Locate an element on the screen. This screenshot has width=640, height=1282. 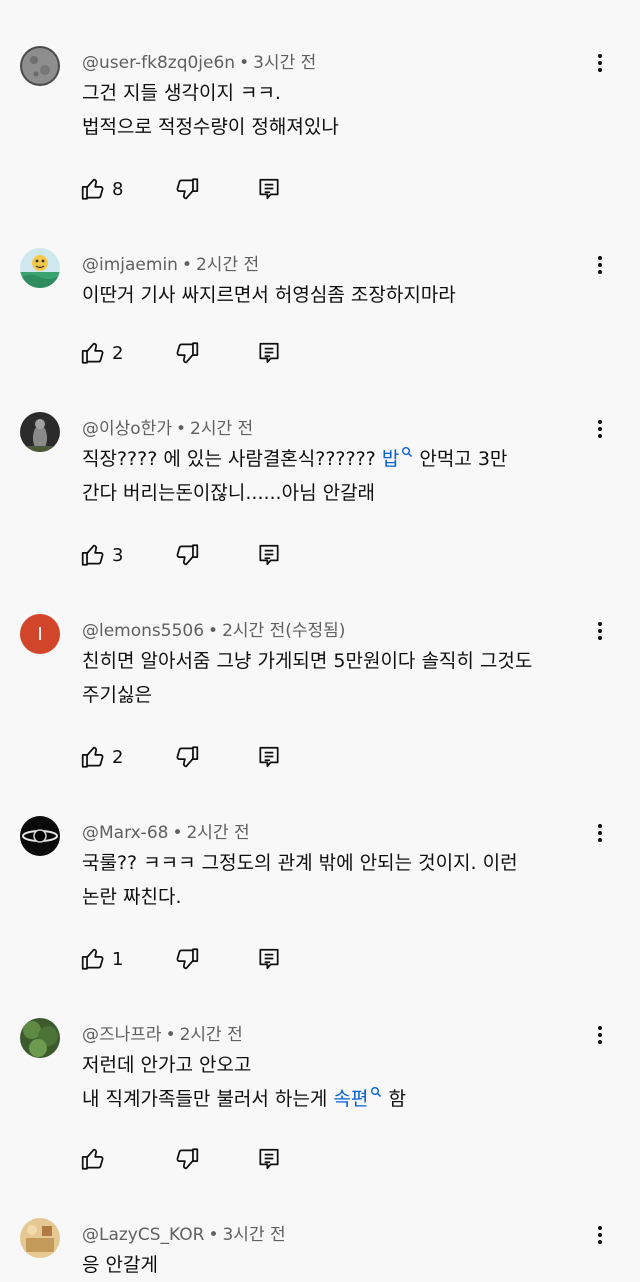
comment-line-part: 직장???? 에 있는 사람결혼식?????? is located at coordinates (229, 459).